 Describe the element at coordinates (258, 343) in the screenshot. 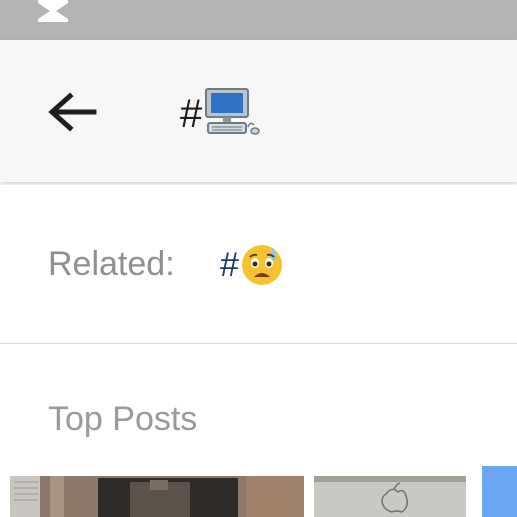

I see `section-divider` at that location.